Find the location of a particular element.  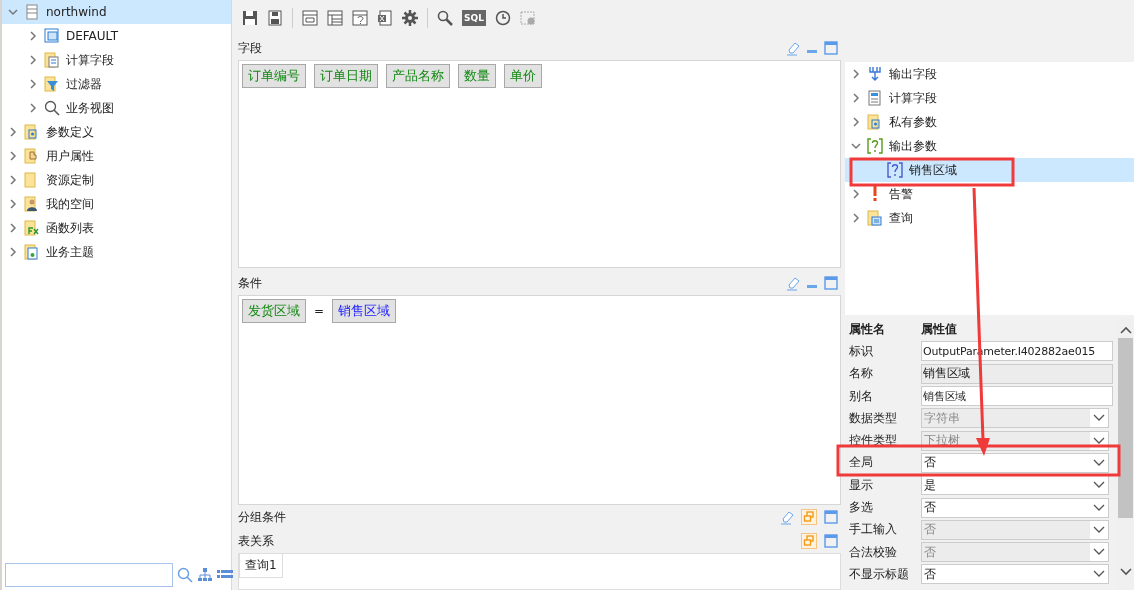

scroll-down-icon is located at coordinates (1125, 572).